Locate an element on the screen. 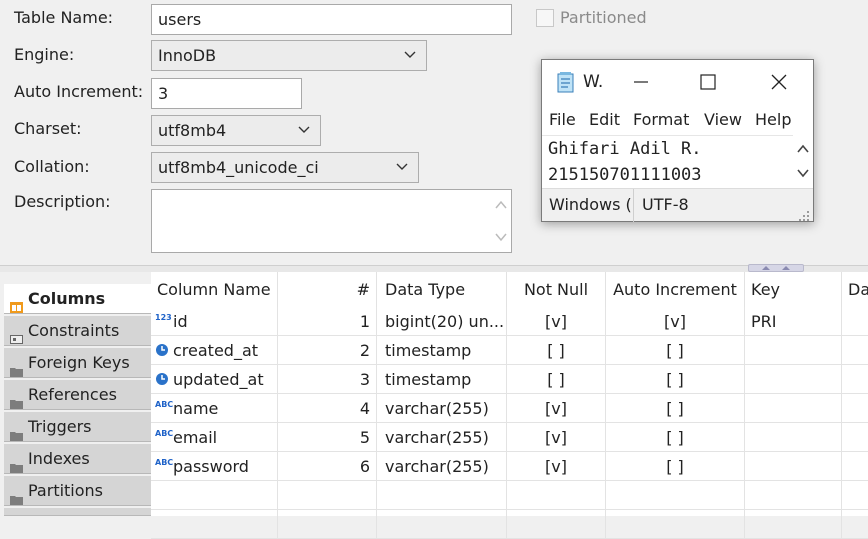 This screenshot has width=868, height=539. columns-icon is located at coordinates (16, 303).